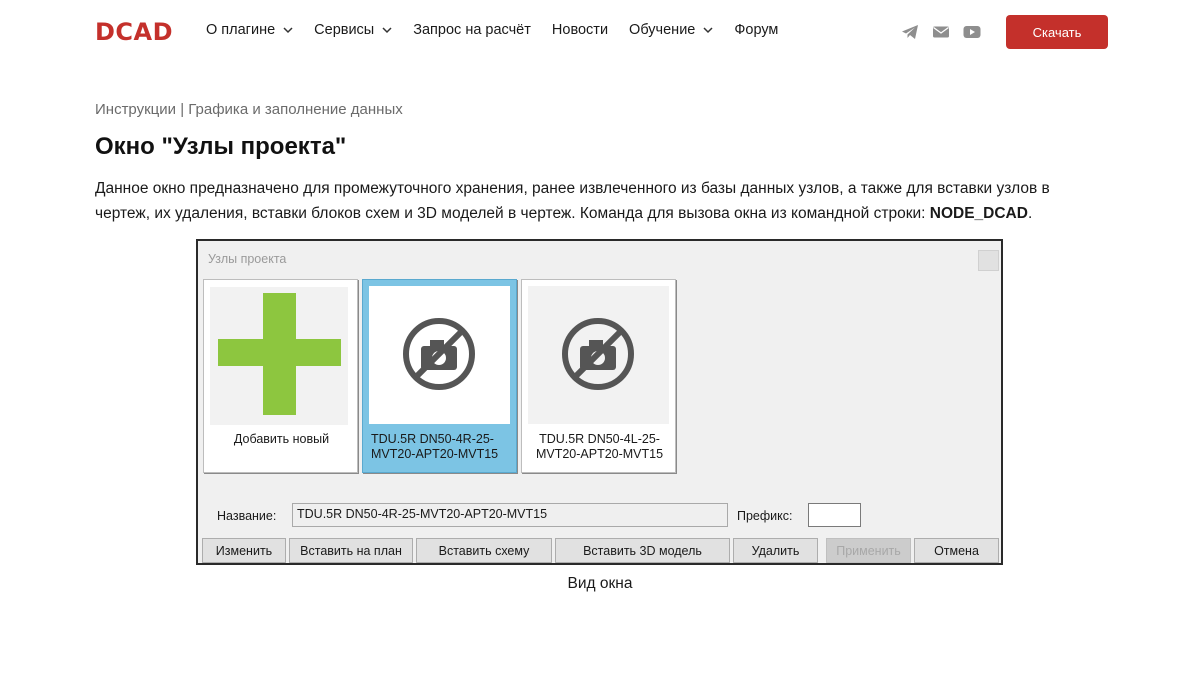 The image size is (1200, 675). Describe the element at coordinates (662, 30) in the screenshot. I see `nav-item-label: Обучение` at that location.